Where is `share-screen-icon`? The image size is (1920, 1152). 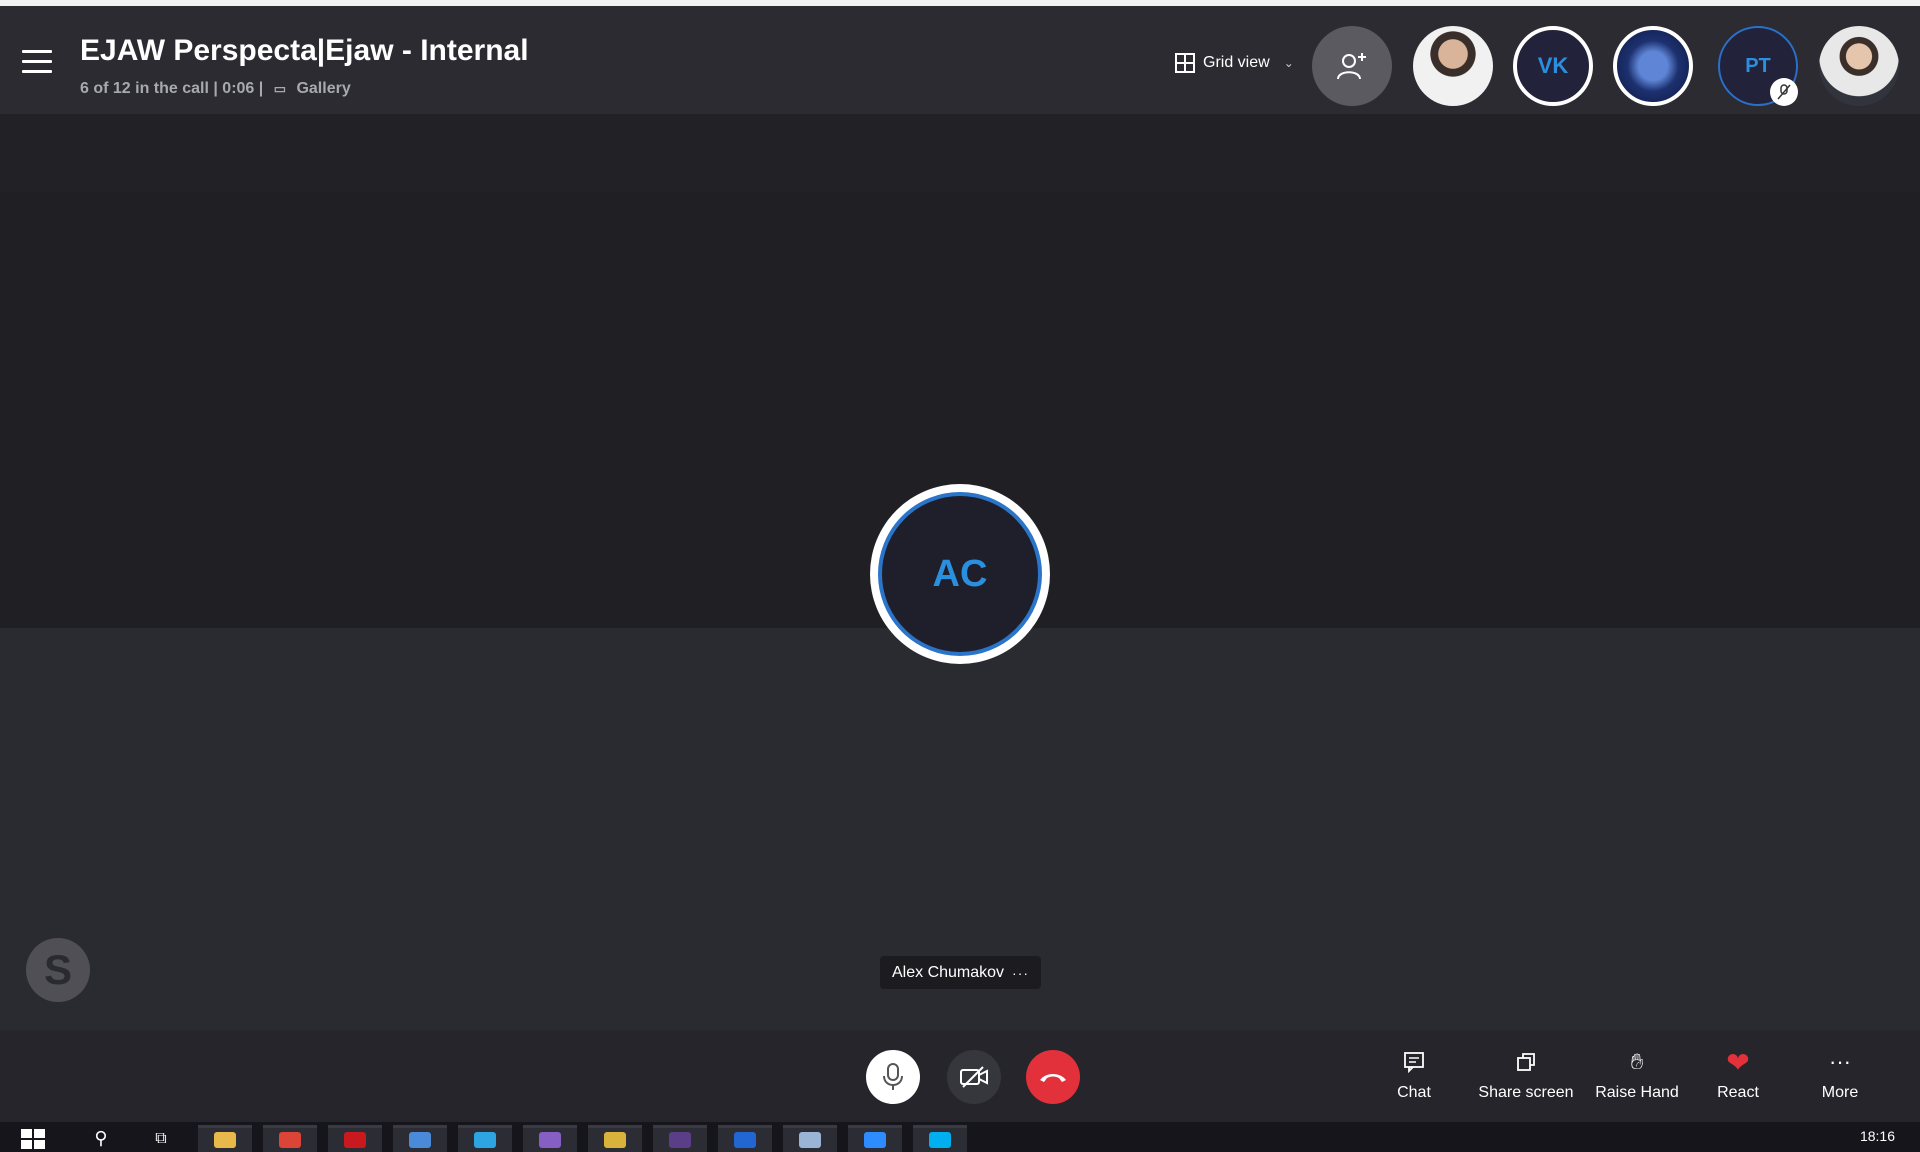
share-screen-icon is located at coordinates (1526, 1062).